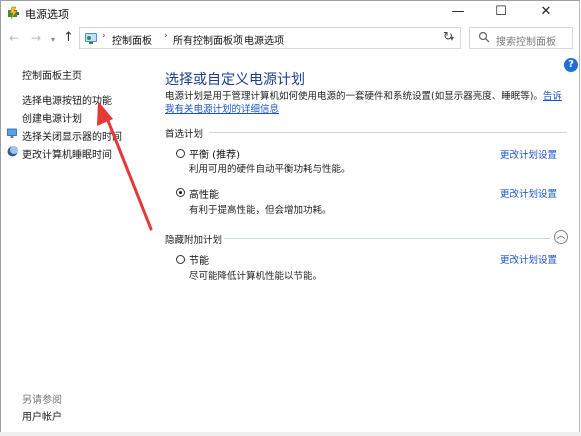 The image size is (581, 436). Describe the element at coordinates (199, 259) in the screenshot. I see `plan-name-power-saver: 节能` at that location.